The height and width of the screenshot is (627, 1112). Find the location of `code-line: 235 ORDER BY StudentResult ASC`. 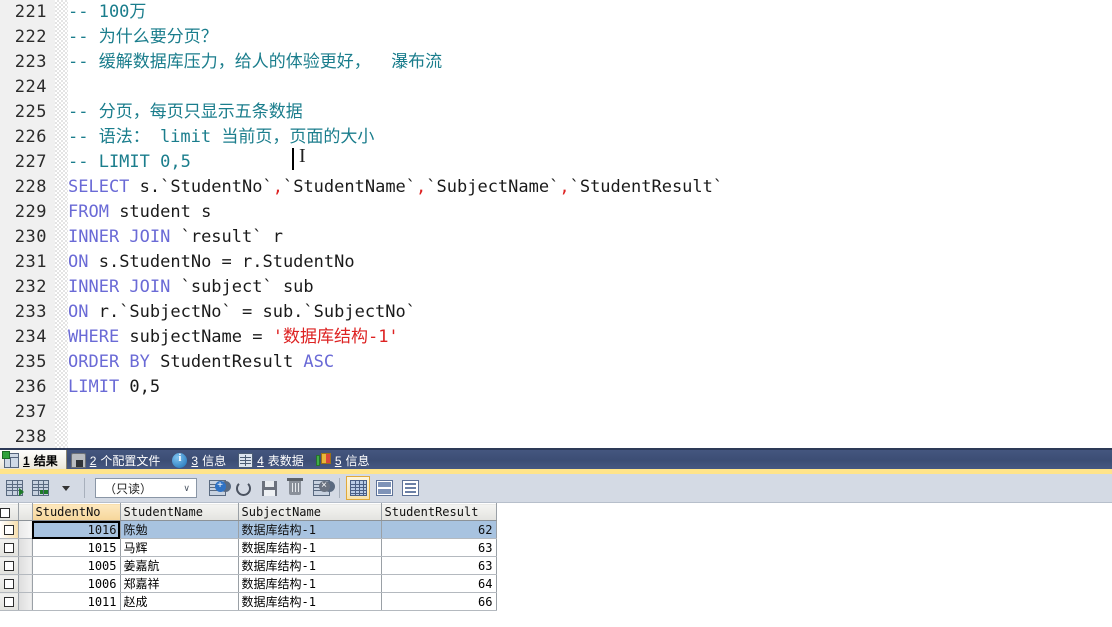

code-line: 235 ORDER BY StudentResult ASC is located at coordinates (556, 362).